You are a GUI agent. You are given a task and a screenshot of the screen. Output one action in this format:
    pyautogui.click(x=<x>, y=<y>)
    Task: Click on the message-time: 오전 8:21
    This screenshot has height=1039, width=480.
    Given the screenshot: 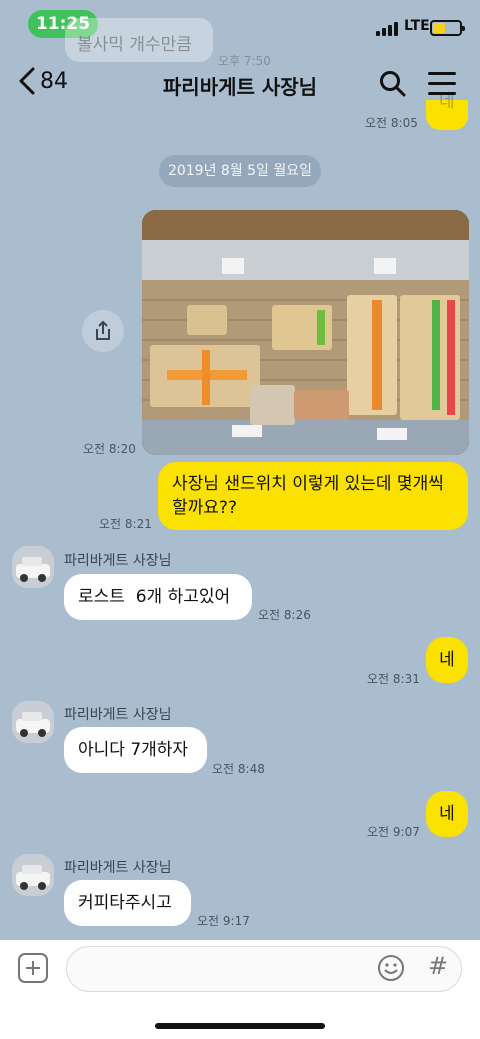 What is the action you would take?
    pyautogui.click(x=125, y=524)
    